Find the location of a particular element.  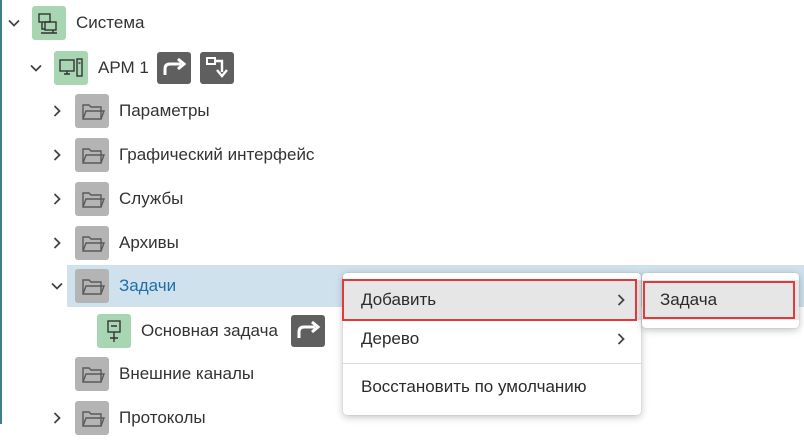

menu-item-add: Добавить is located at coordinates (492, 300).